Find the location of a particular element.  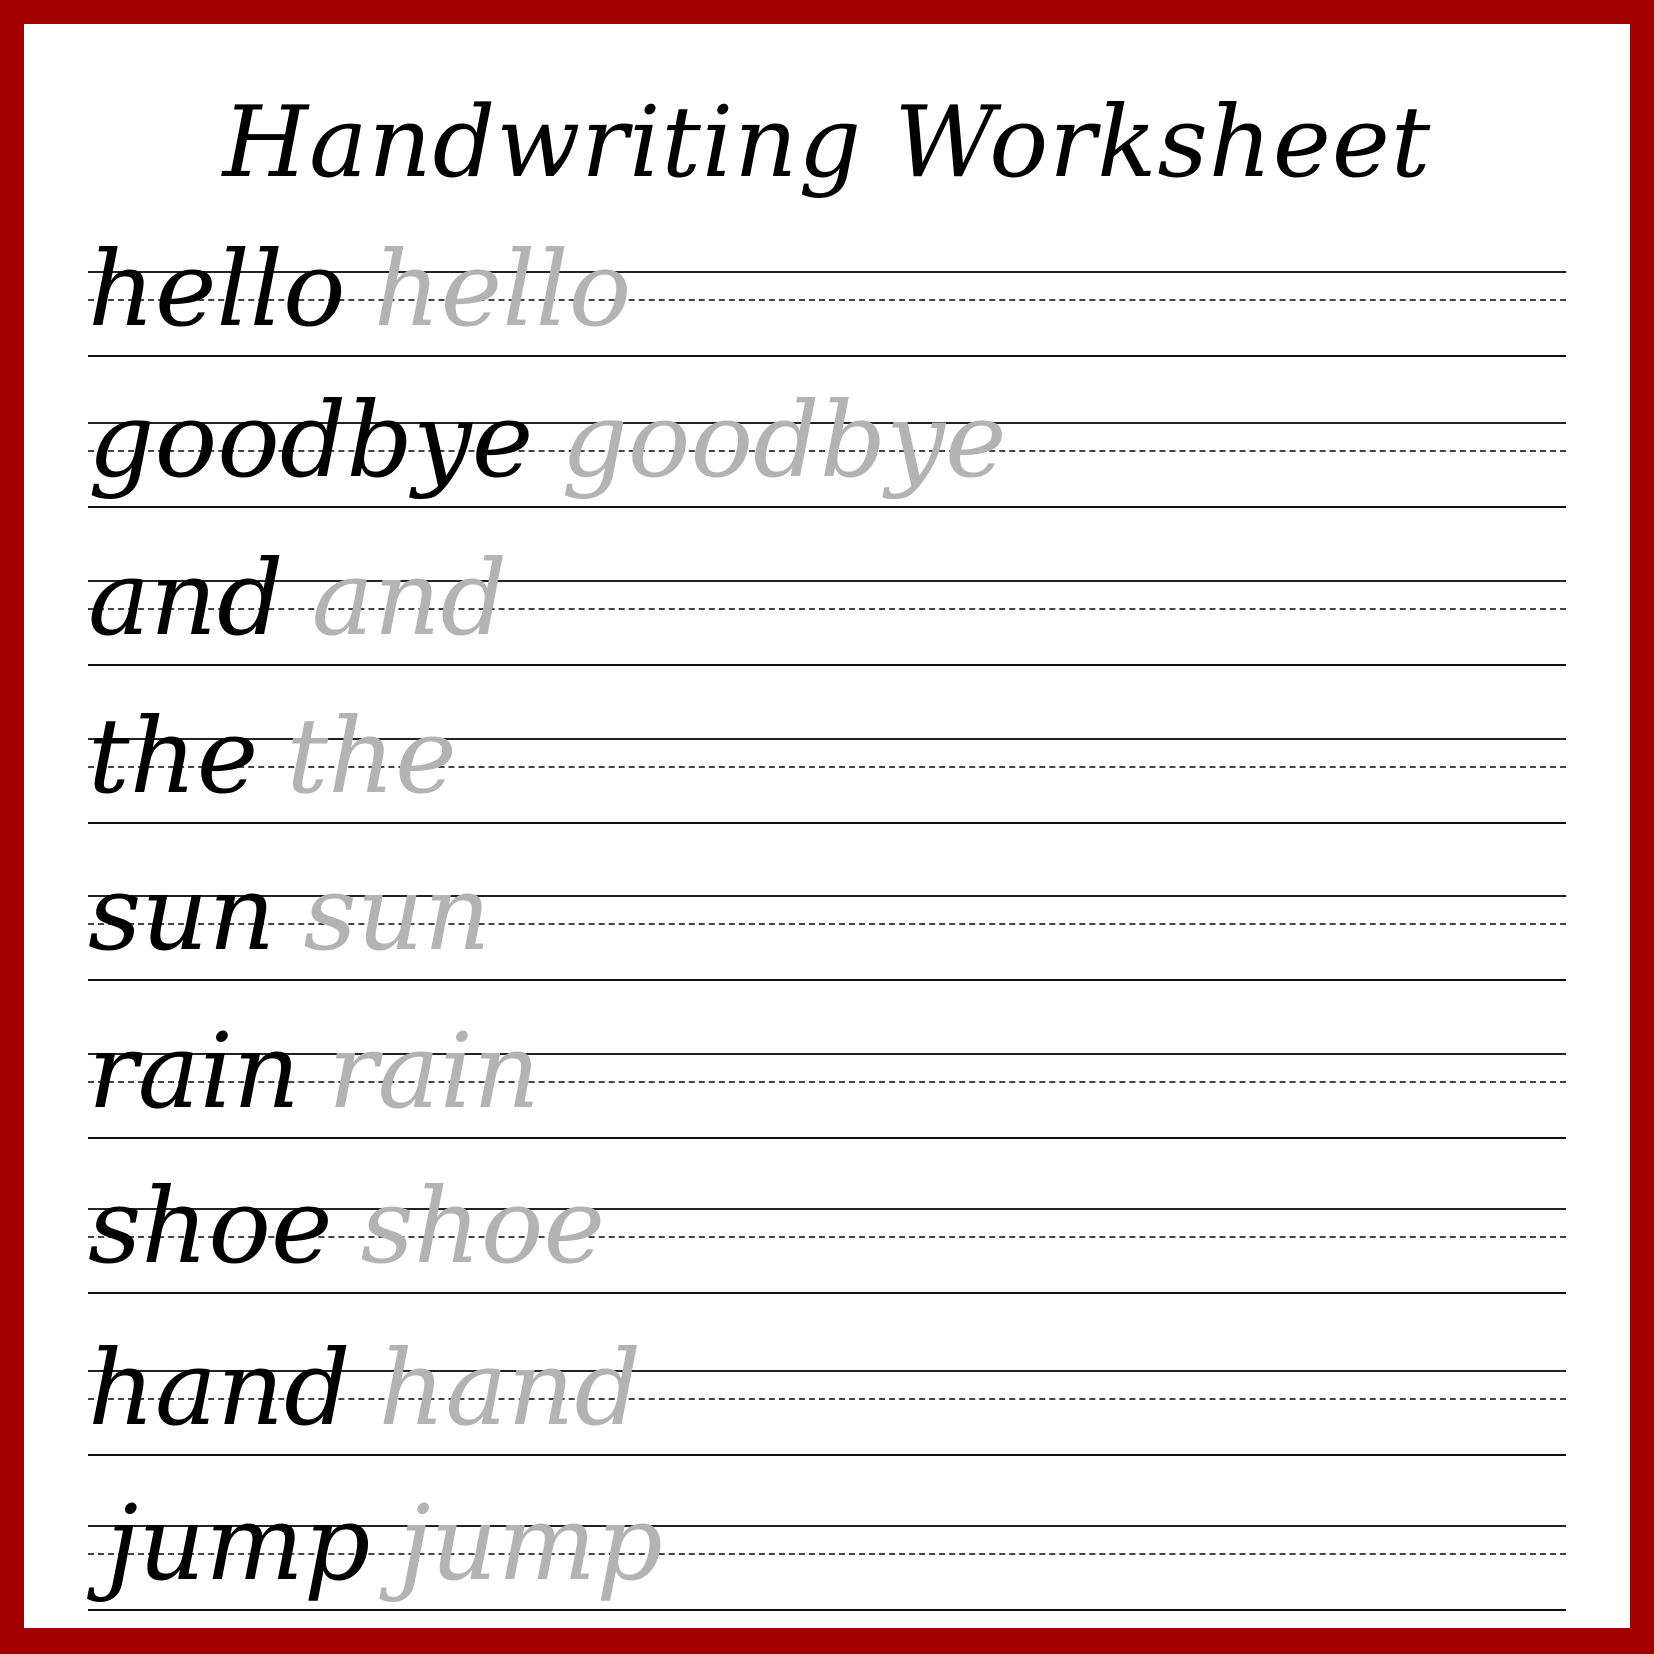

writing-row: goodbye goodbye is located at coordinates (827, 475).